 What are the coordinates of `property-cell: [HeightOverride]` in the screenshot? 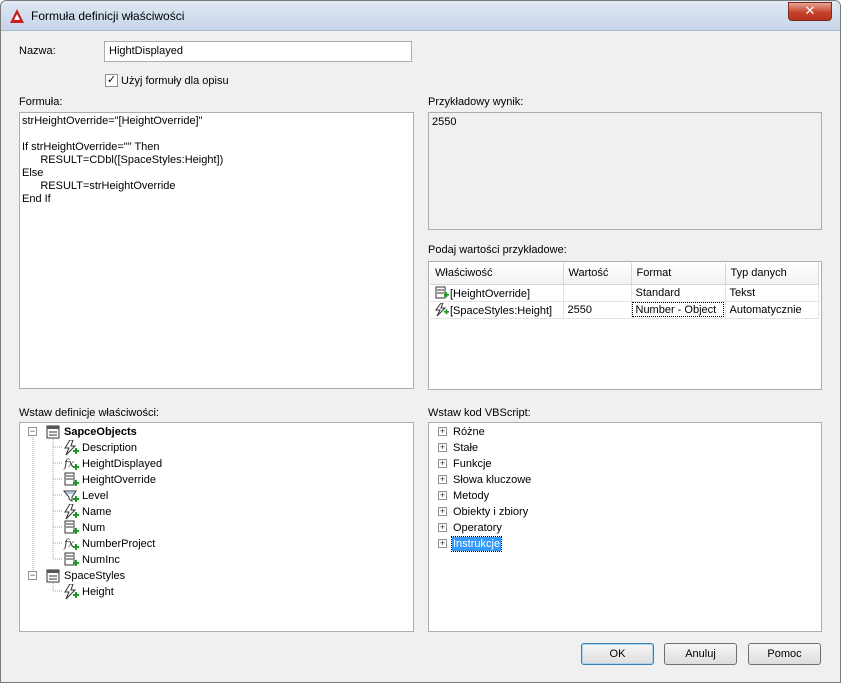 It's located at (497, 293).